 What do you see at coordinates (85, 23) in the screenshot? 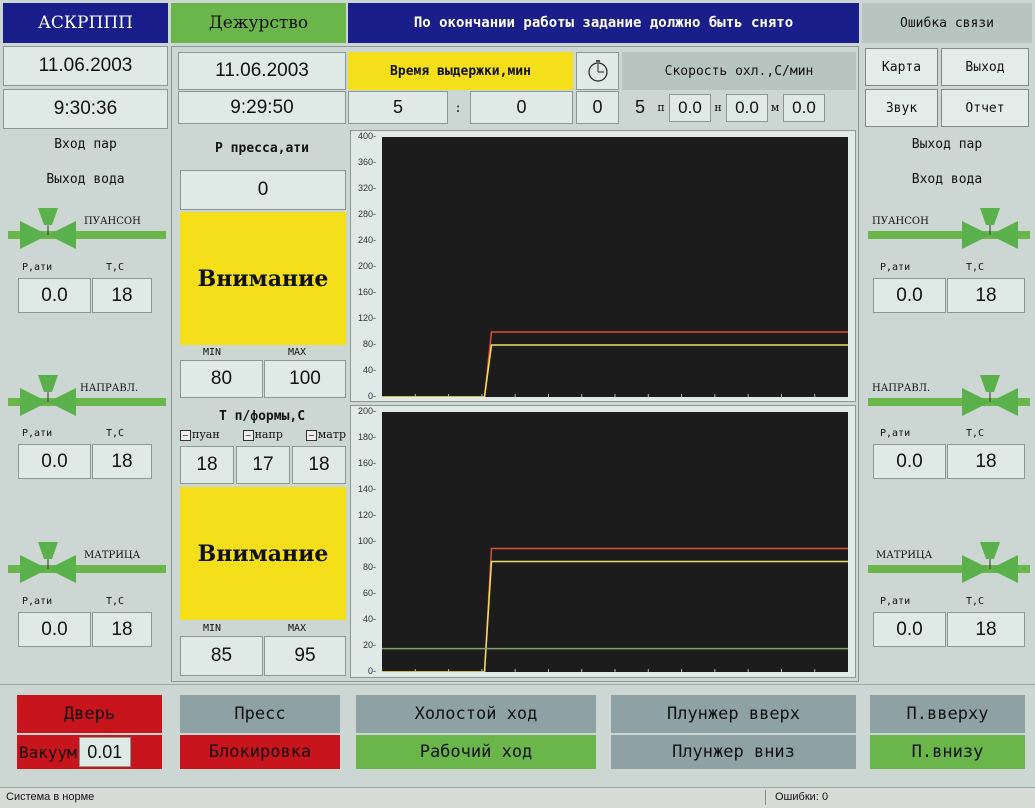
I see `app-name: АСКРППП` at bounding box center [85, 23].